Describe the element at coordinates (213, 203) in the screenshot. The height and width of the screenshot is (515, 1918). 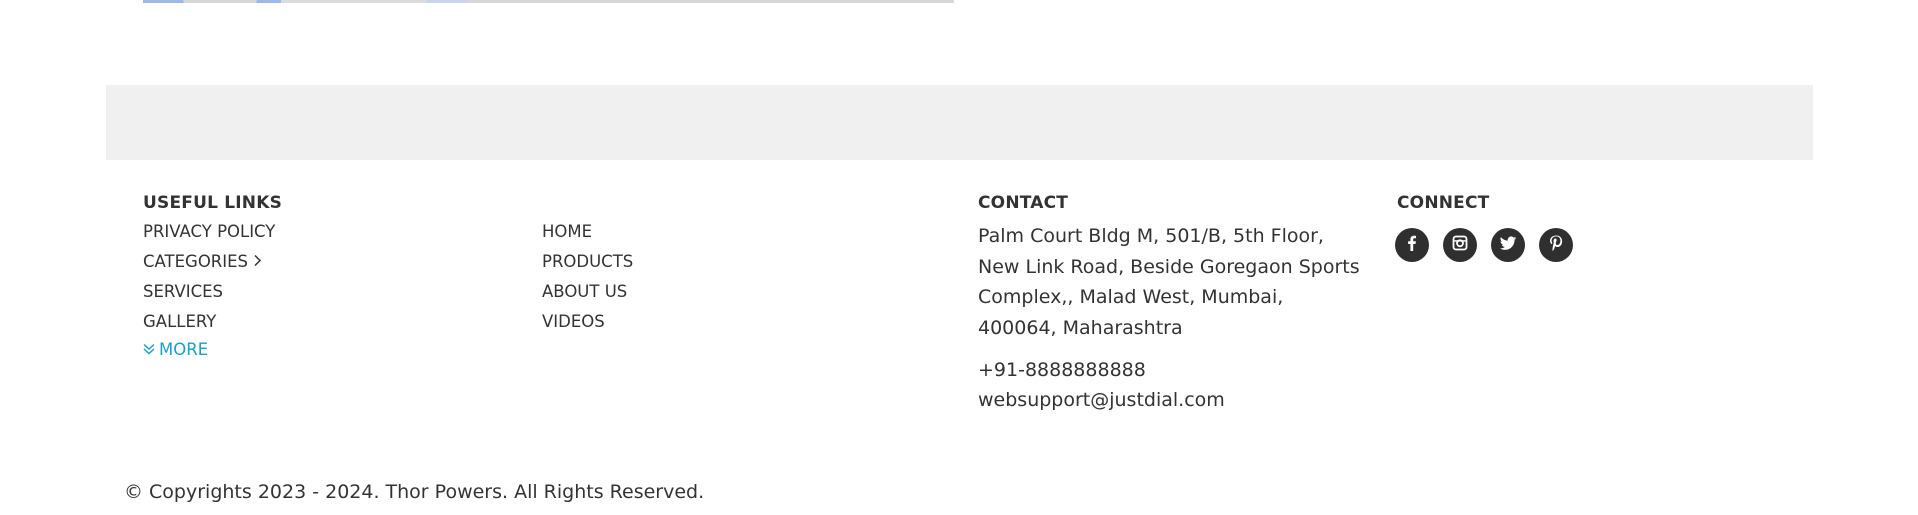
I see `useful-links-heading: USEFUL LINKS` at that location.